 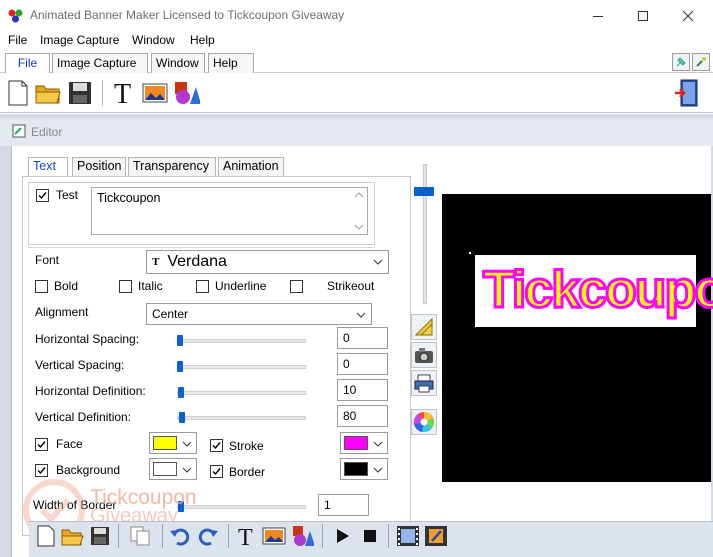 I want to click on text-icon: T, so click(x=246, y=536).